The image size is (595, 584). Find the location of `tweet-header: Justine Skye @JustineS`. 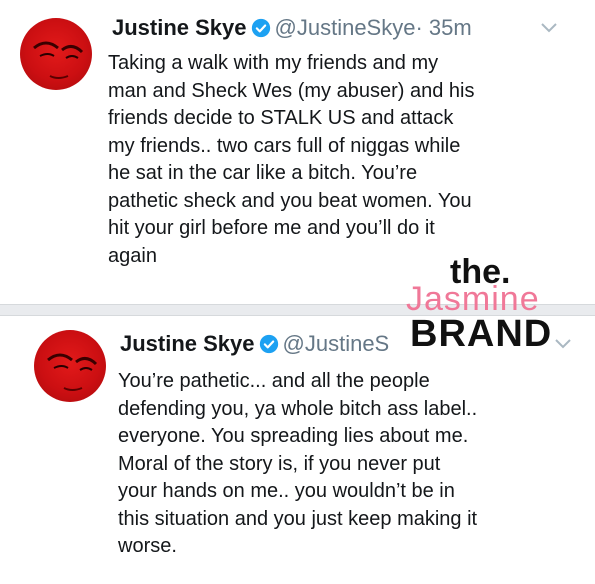

tweet-header: Justine Skye @JustineS is located at coordinates (254, 345).